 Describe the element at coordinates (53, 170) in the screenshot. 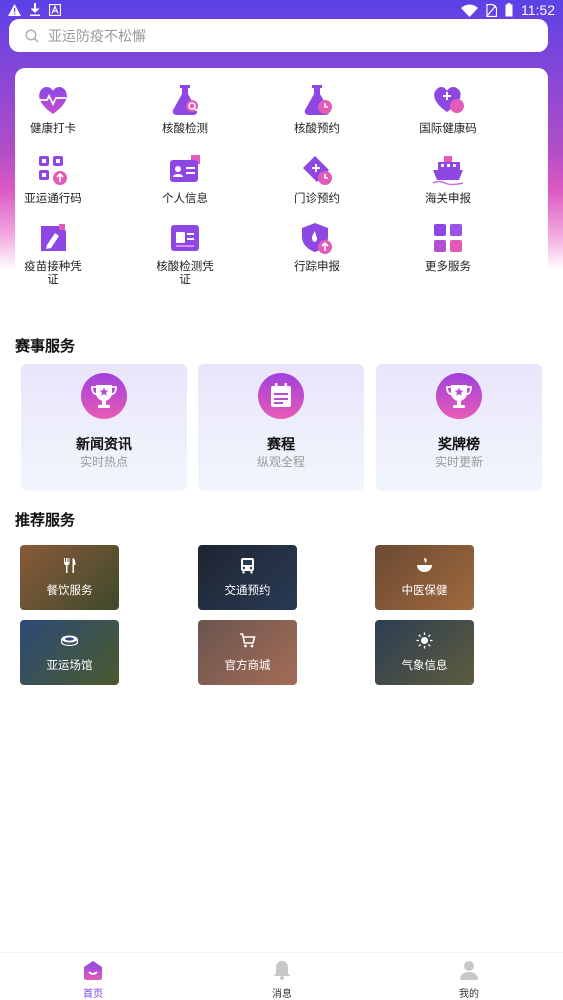

I see `qr-upload-icon` at that location.